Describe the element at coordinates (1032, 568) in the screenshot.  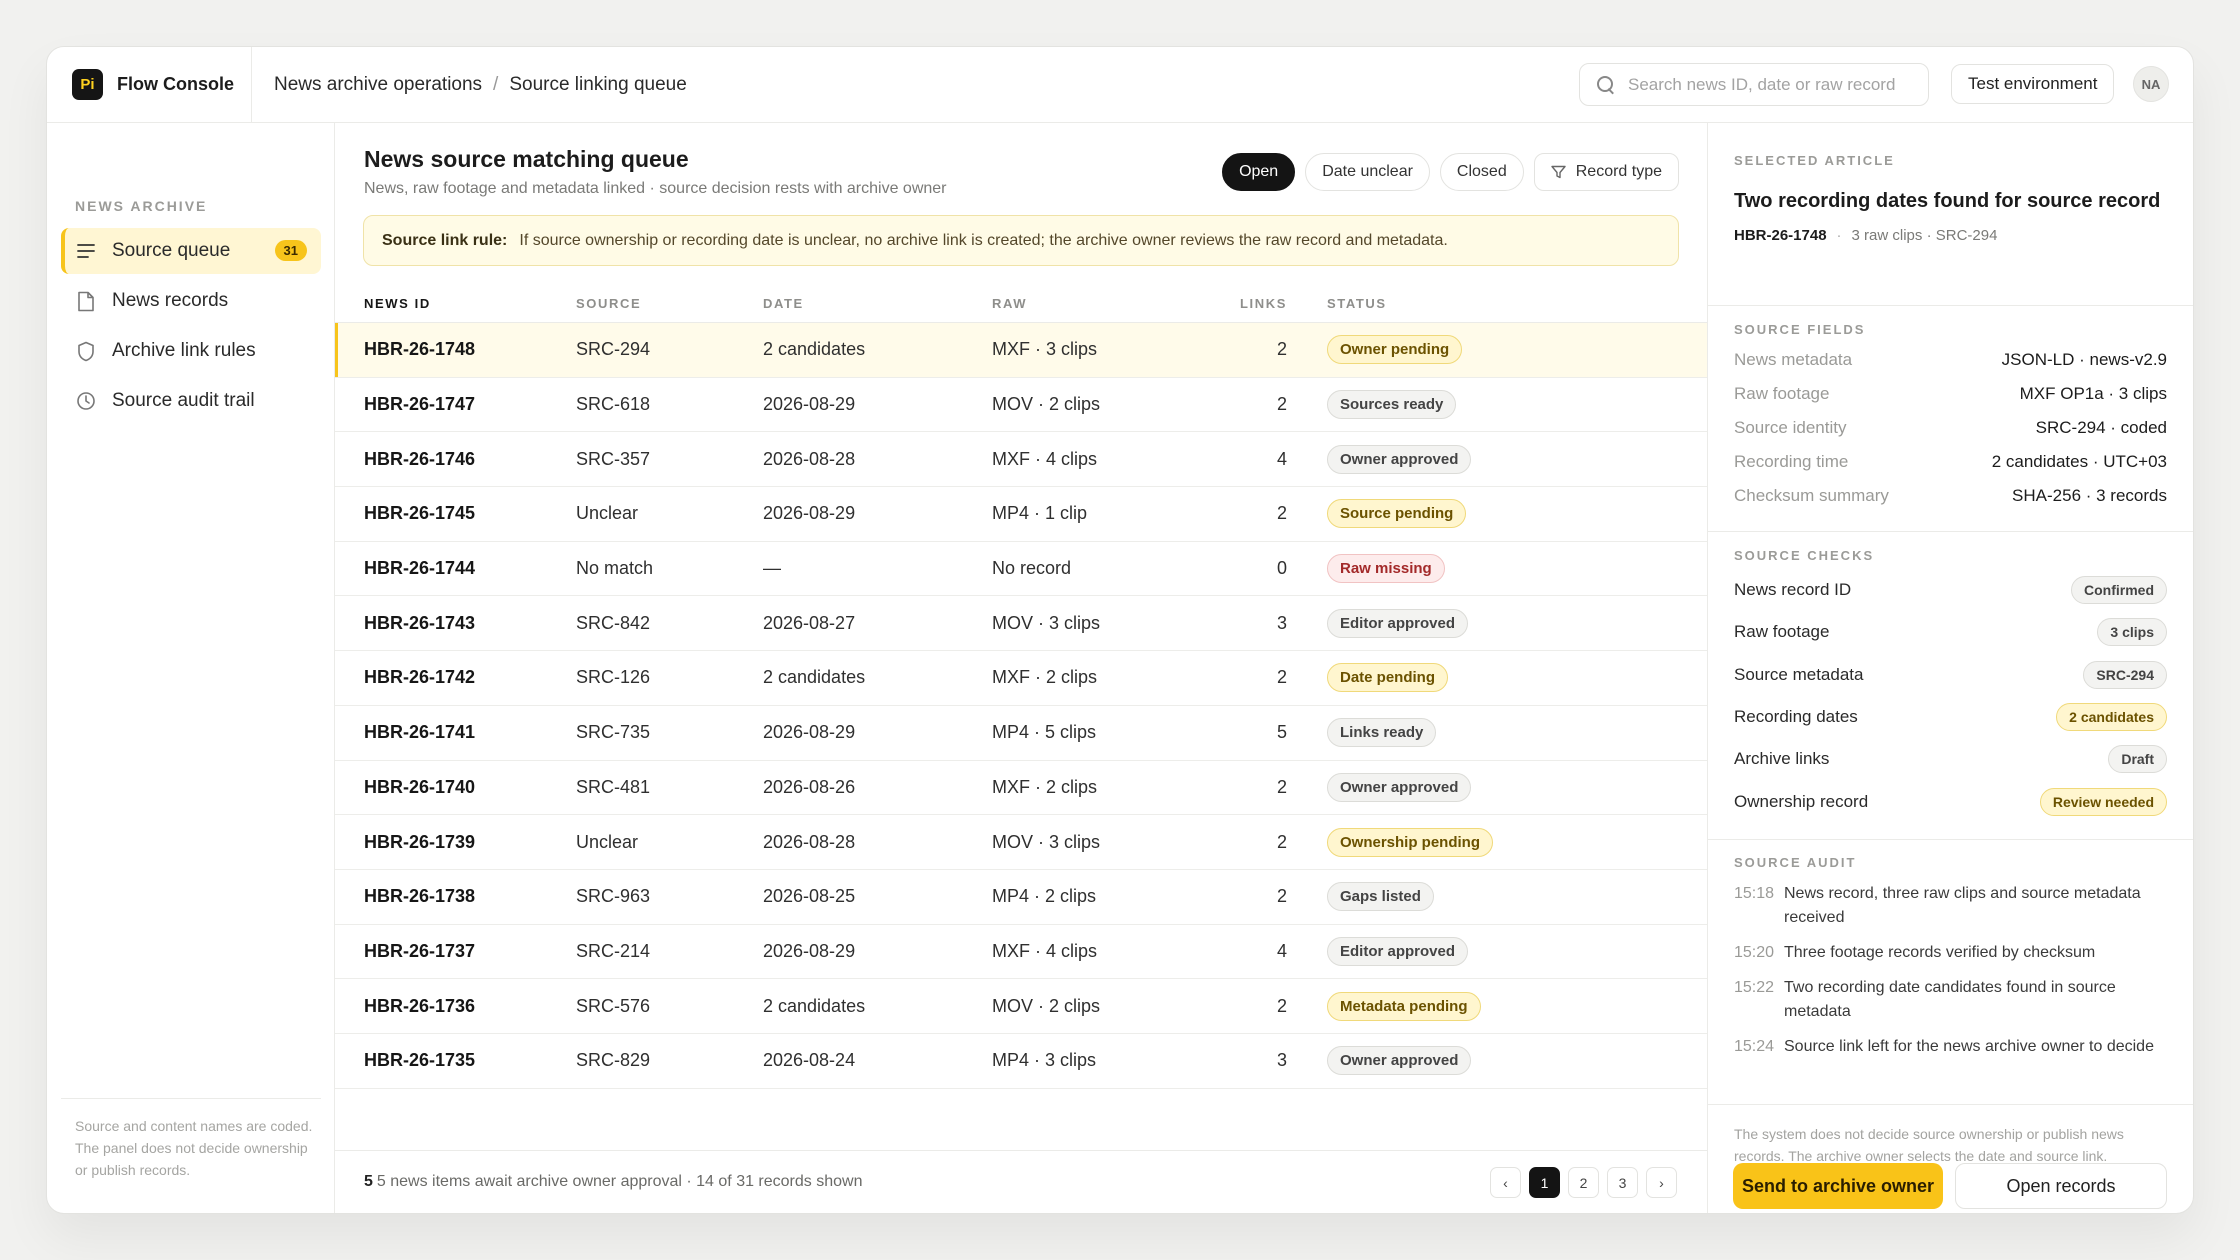
I see `cell-raw: No record` at that location.